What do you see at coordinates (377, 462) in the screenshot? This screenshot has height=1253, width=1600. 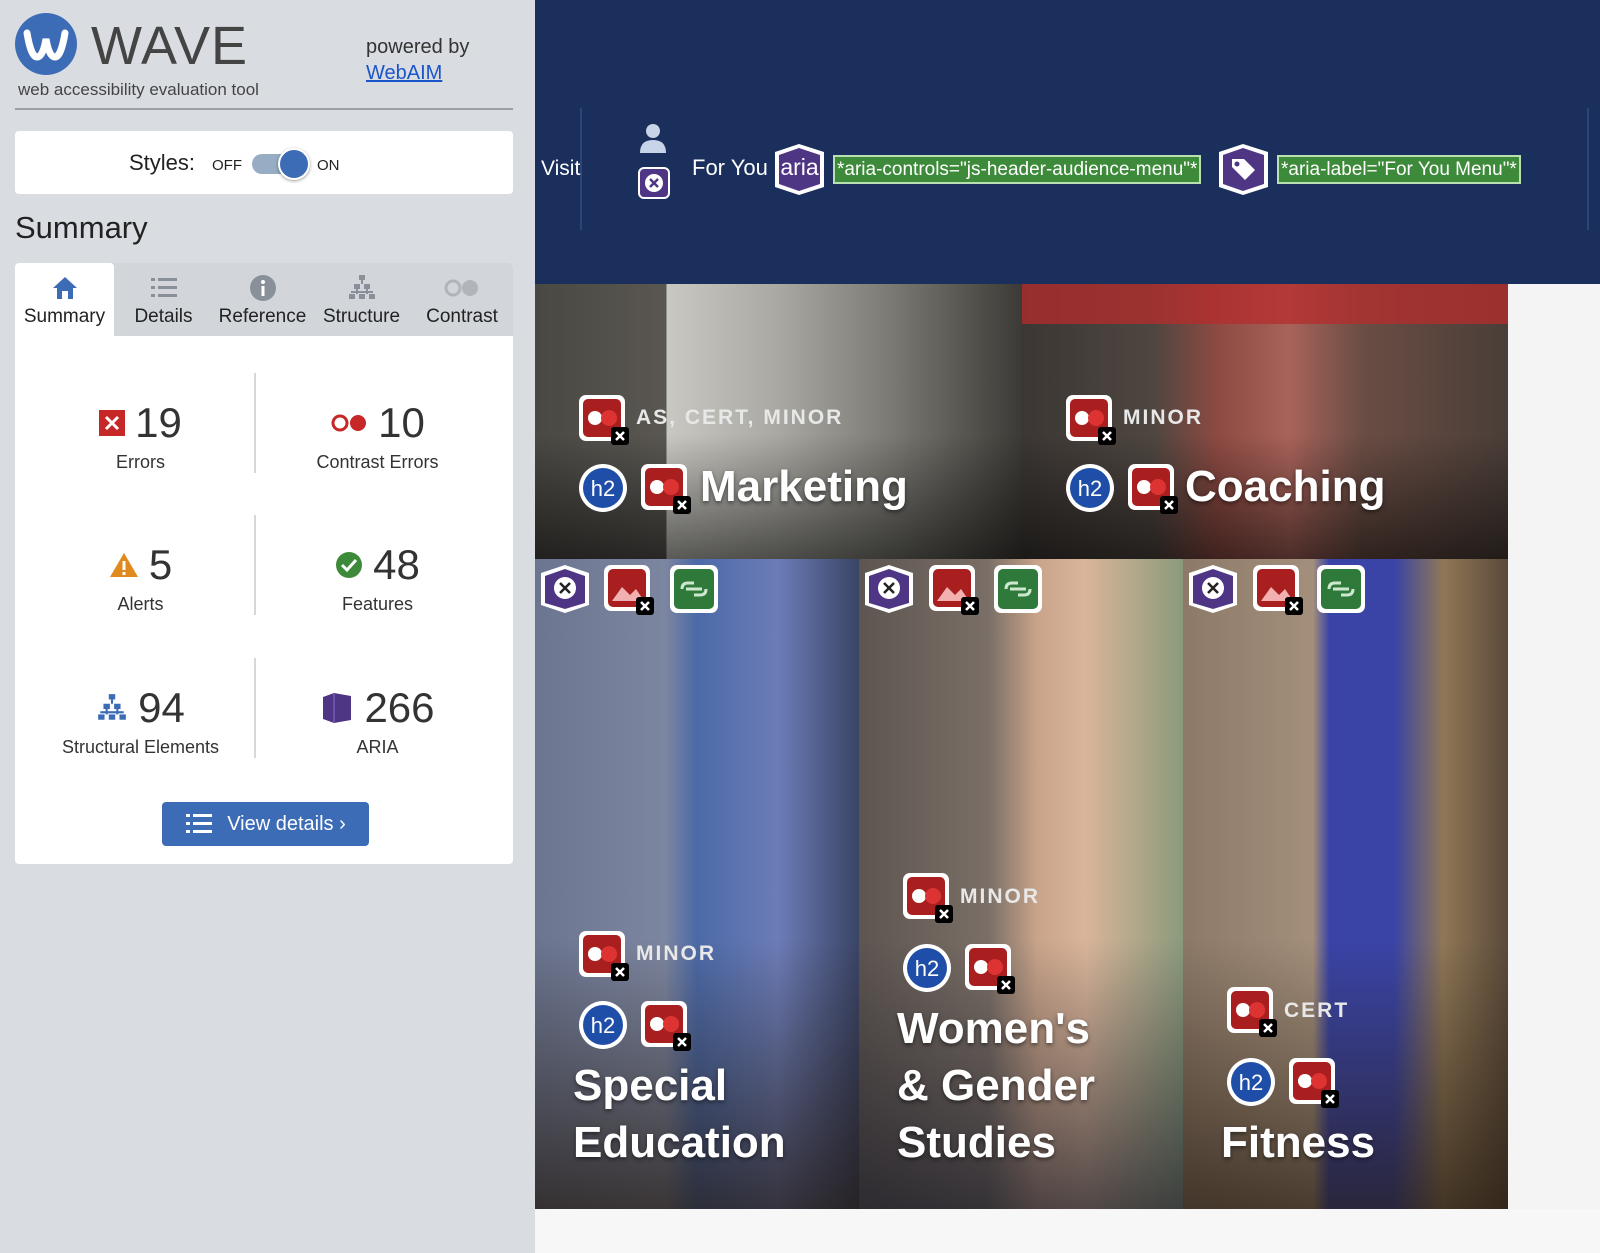 I see `contrast-label: Contrast Errors` at bounding box center [377, 462].